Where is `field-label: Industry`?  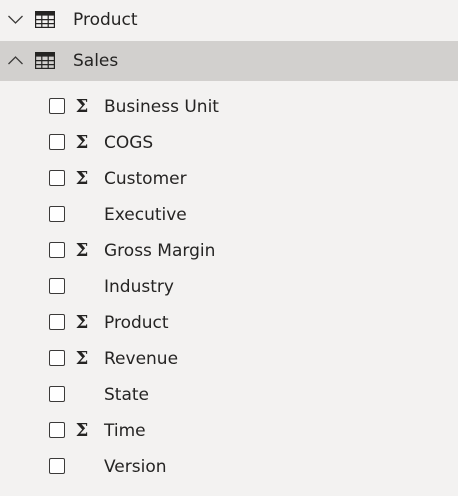
field-label: Industry is located at coordinates (139, 287).